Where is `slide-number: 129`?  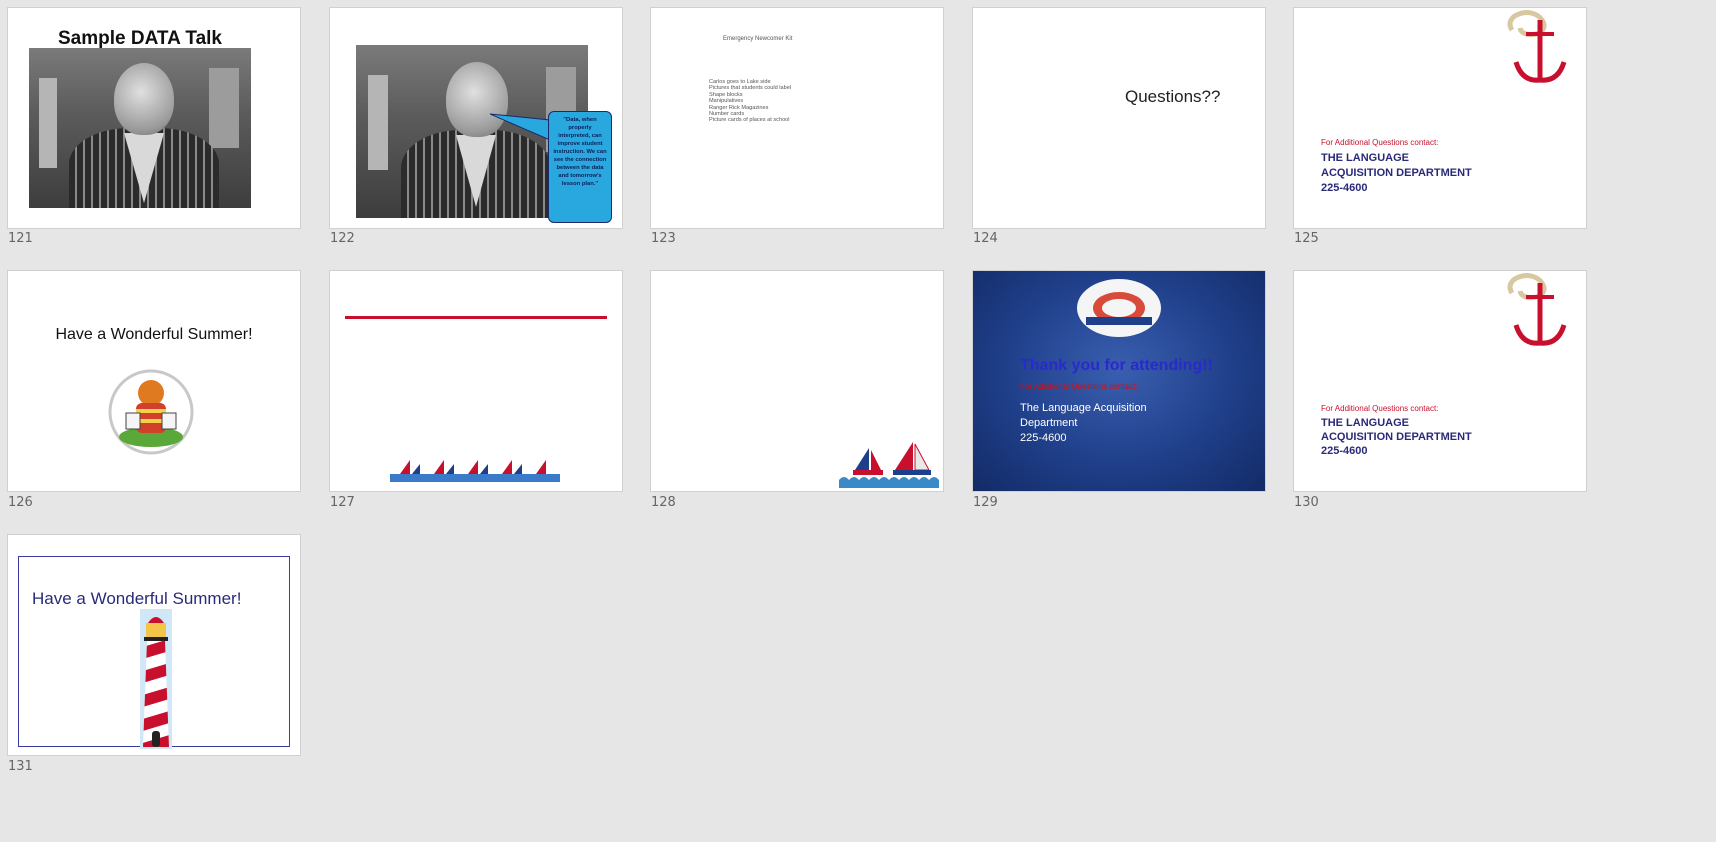 slide-number: 129 is located at coordinates (985, 502).